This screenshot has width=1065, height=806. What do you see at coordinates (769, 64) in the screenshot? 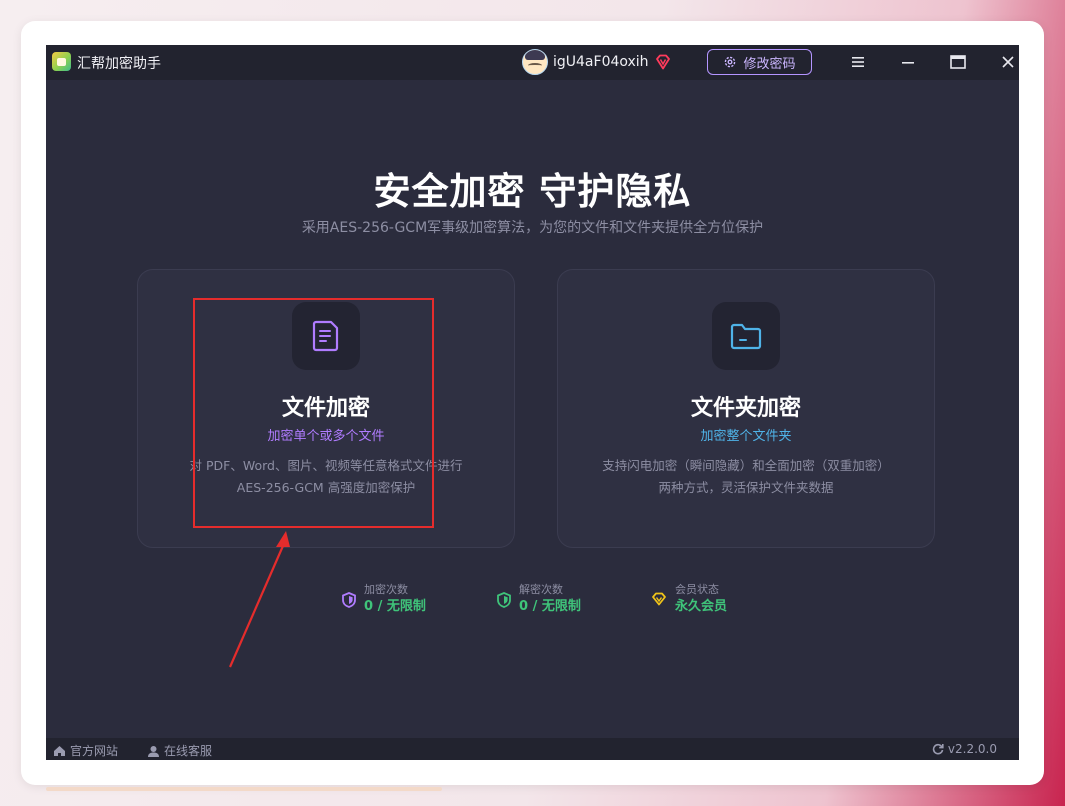
I see `change-password-label: 修改密码` at bounding box center [769, 64].